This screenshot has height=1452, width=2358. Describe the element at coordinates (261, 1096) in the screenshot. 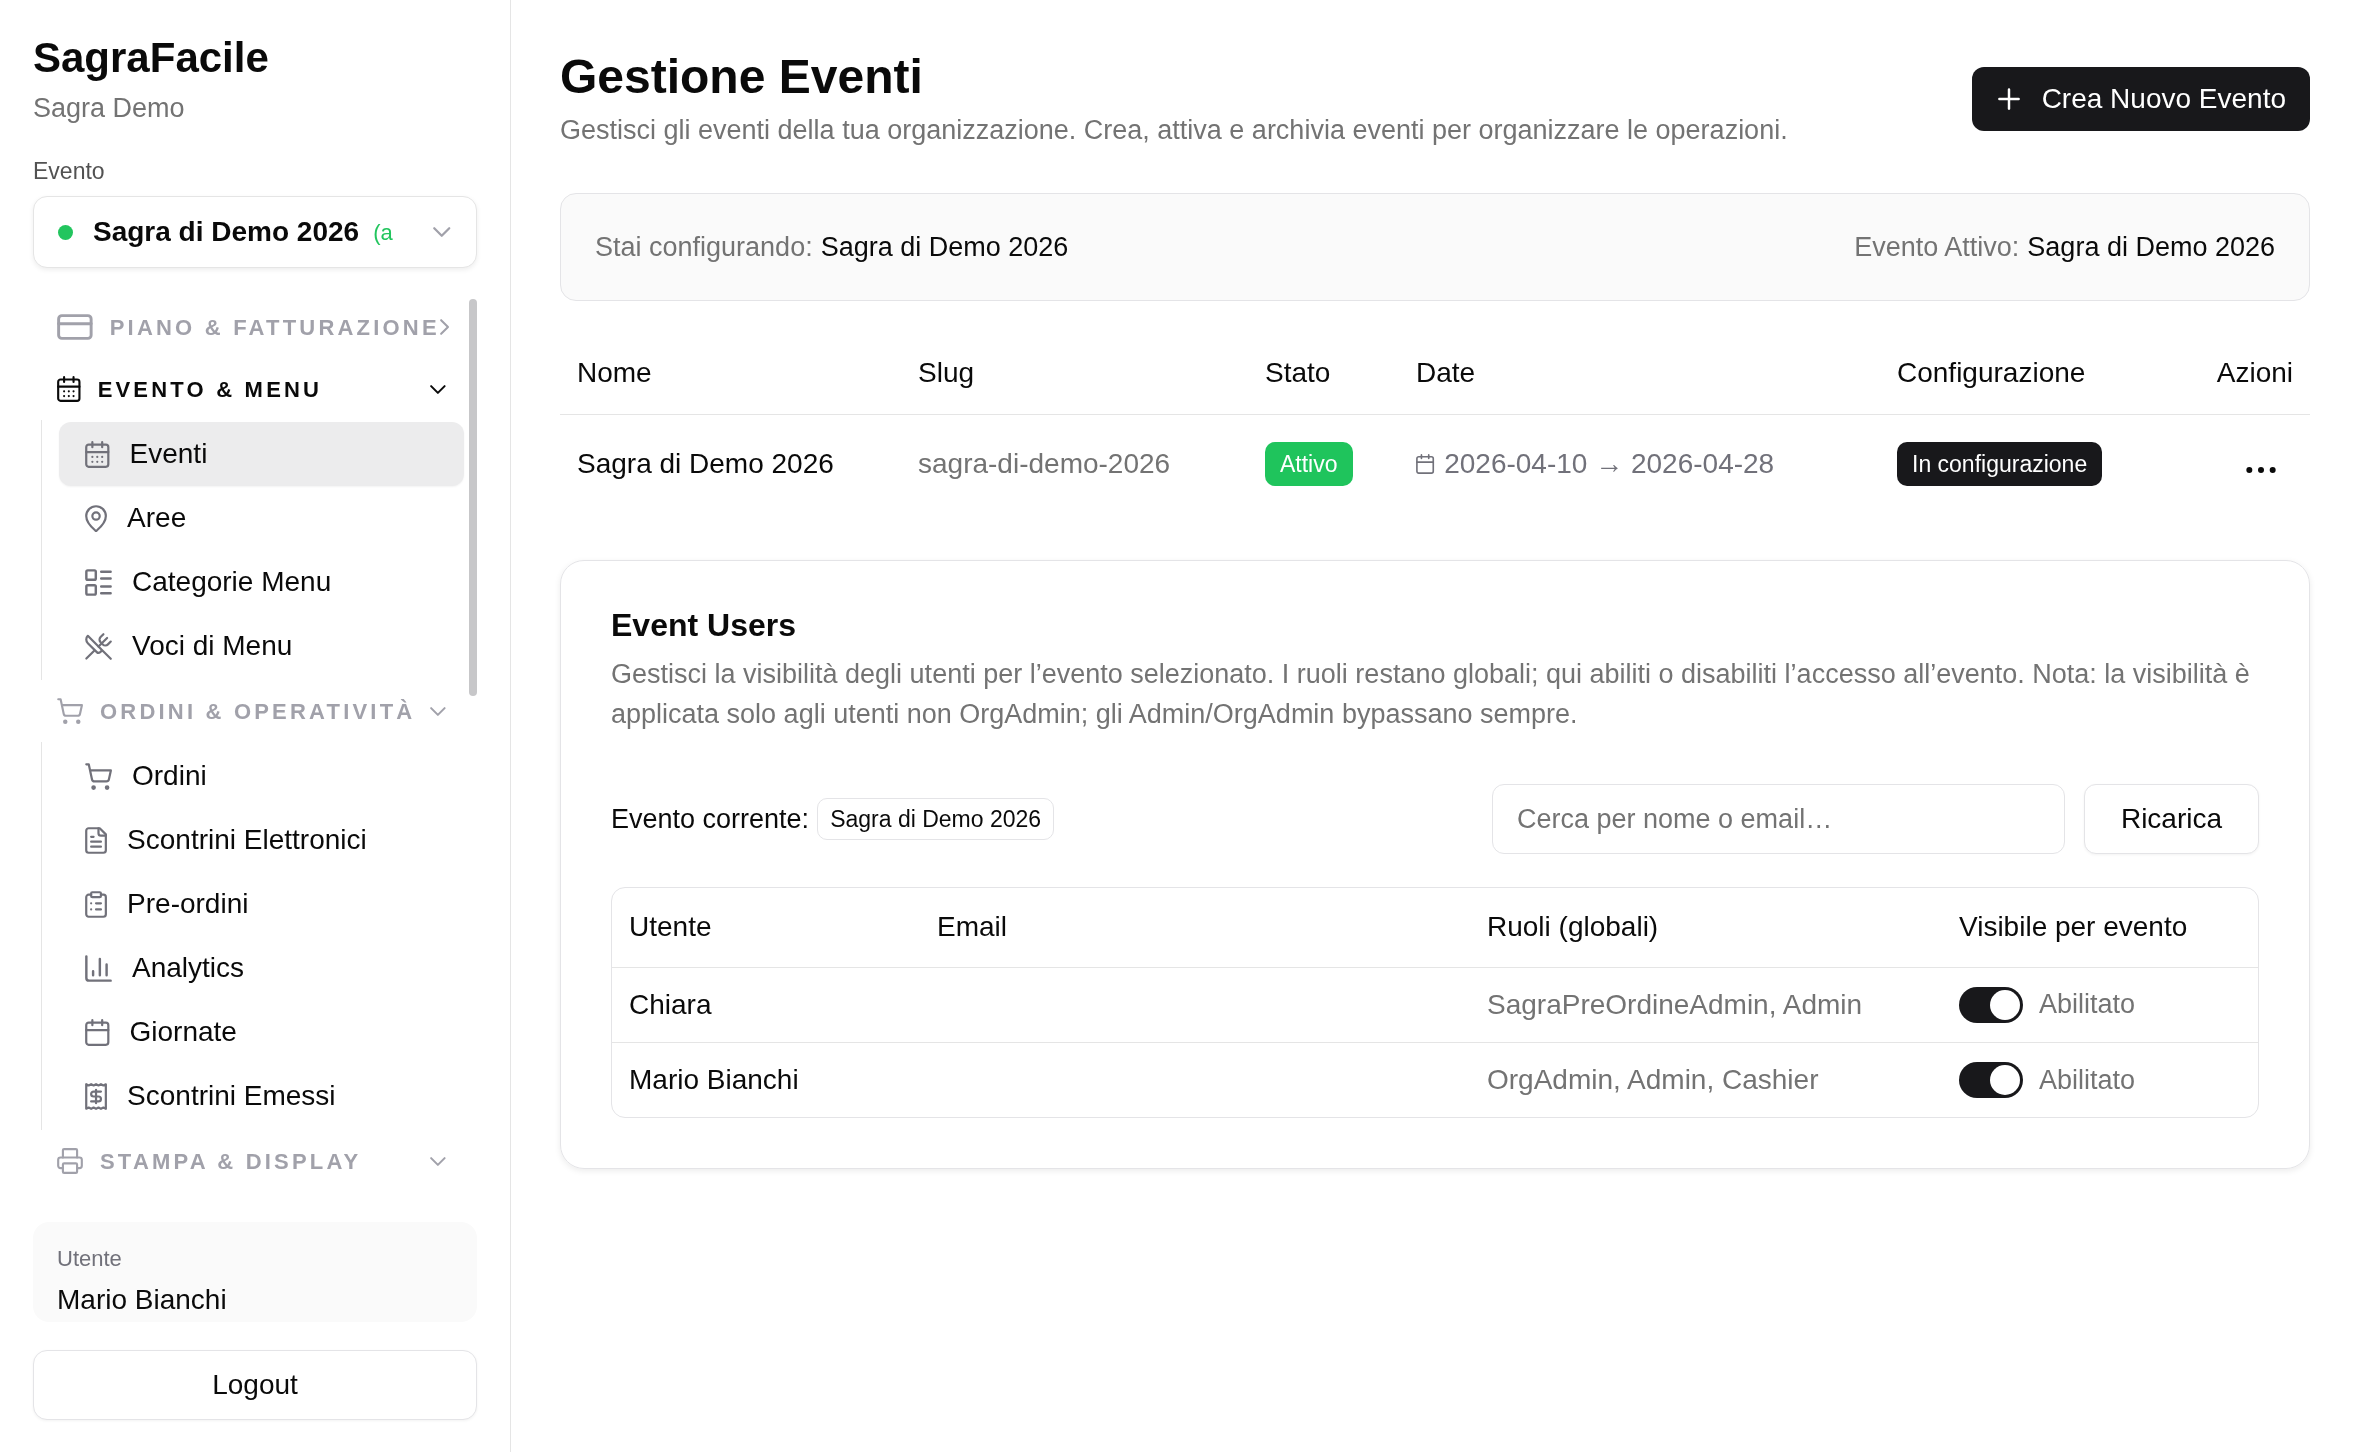

I see `nav-item: Scontrini Emessi` at that location.